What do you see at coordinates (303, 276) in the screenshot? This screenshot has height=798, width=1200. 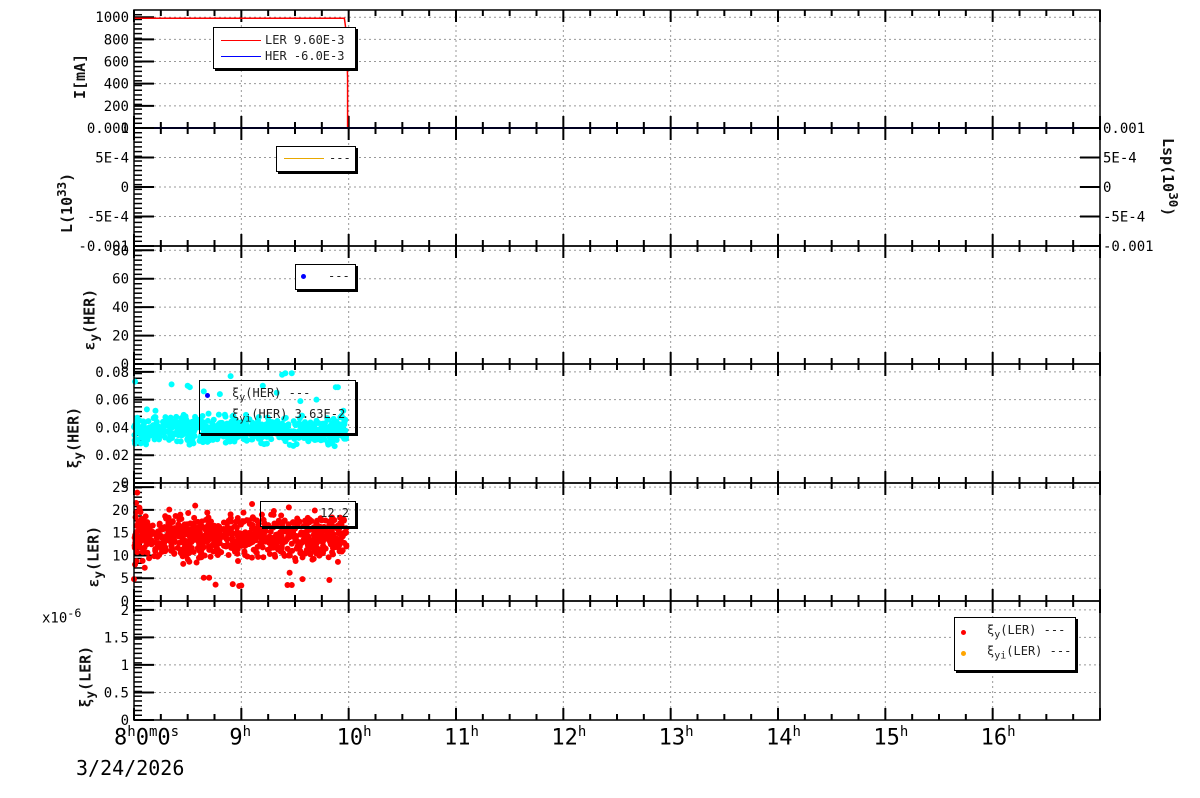 I see `legend-marker` at bounding box center [303, 276].